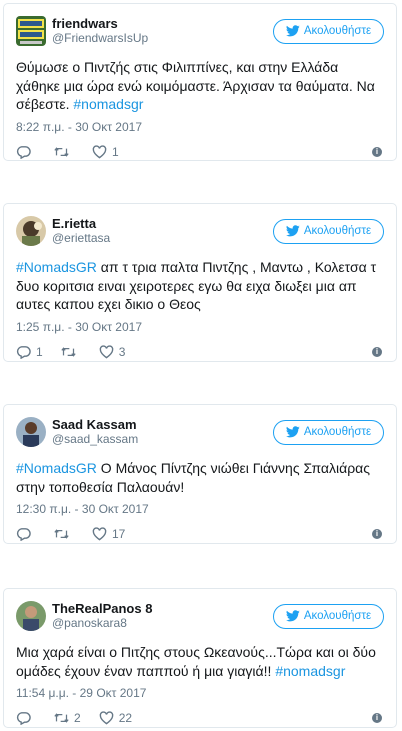  I want to click on like-button: 22, so click(115, 718).